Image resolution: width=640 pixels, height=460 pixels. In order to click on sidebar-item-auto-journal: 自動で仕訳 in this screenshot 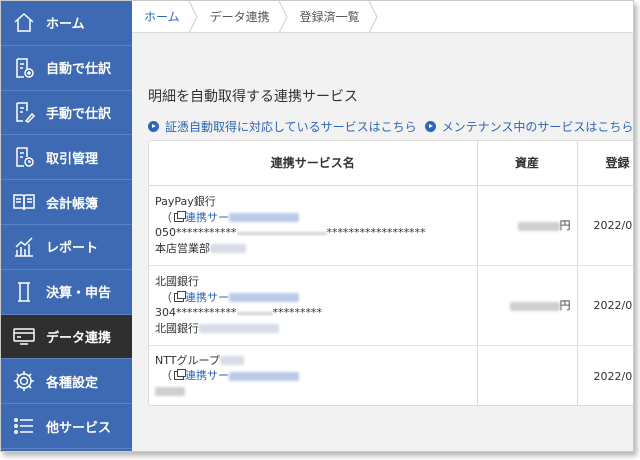, I will do `click(66, 68)`.